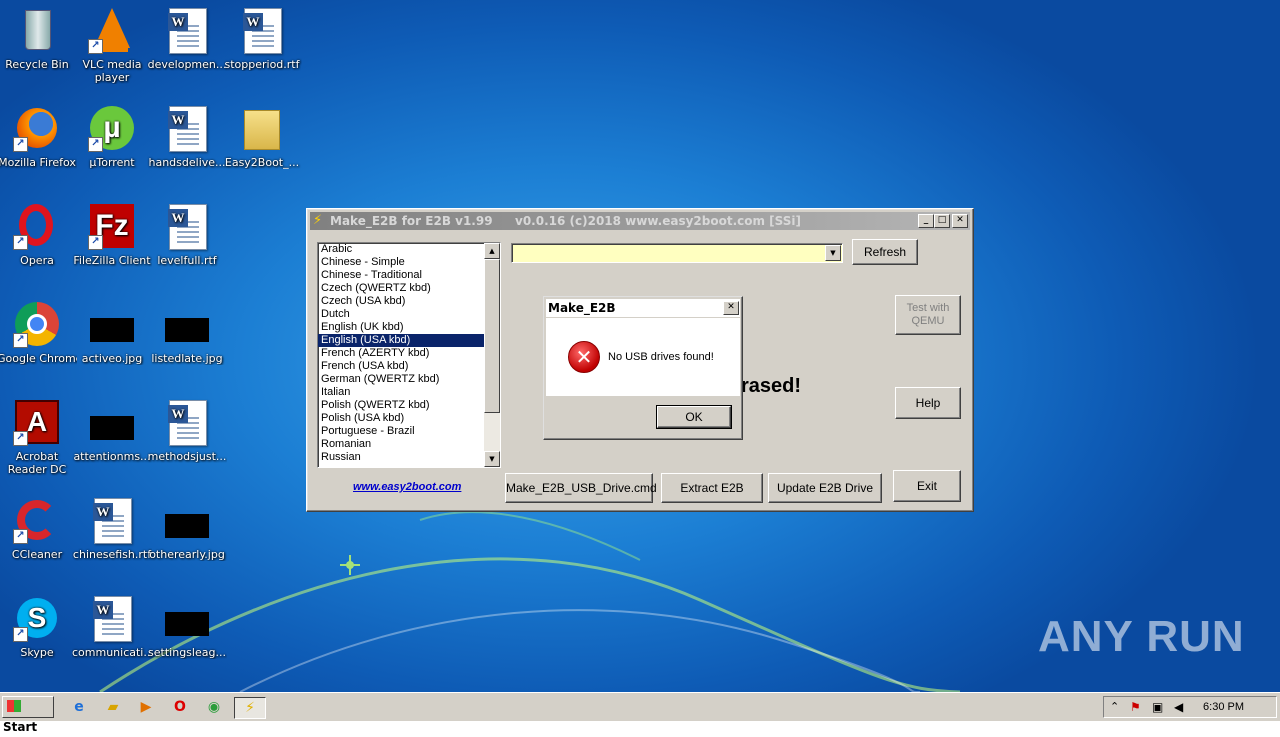  Describe the element at coordinates (942, 221) in the screenshot. I see `maximize-button: □` at that location.